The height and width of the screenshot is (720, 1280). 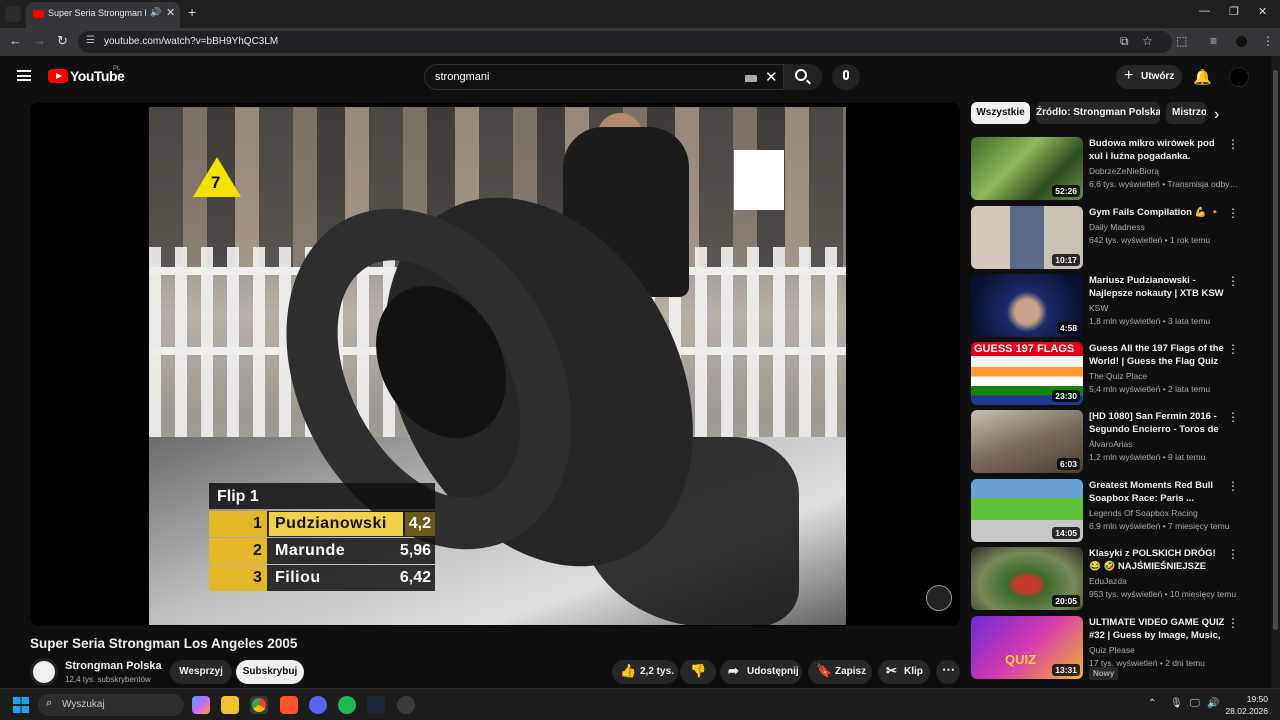 What do you see at coordinates (645, 672) in the screenshot?
I see `like-button: 👍 2,2 tys.` at bounding box center [645, 672].